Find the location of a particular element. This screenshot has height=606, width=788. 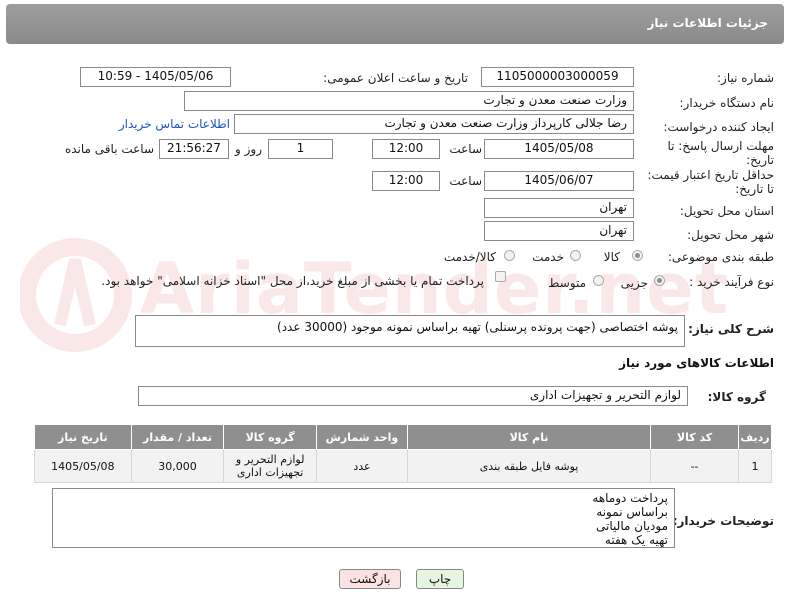

header-code: کد کالا is located at coordinates (695, 437).